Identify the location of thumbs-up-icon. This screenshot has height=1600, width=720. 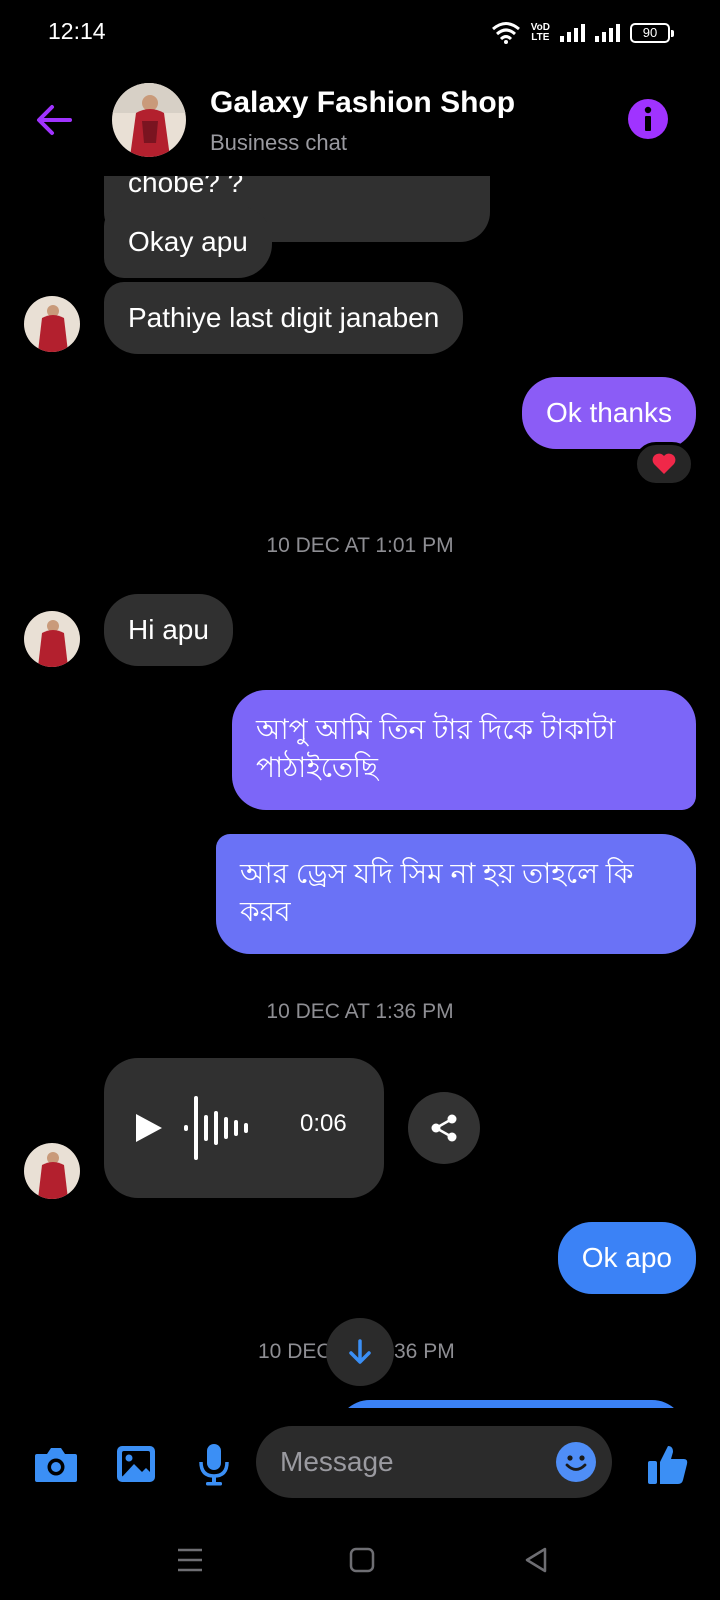
(668, 1465).